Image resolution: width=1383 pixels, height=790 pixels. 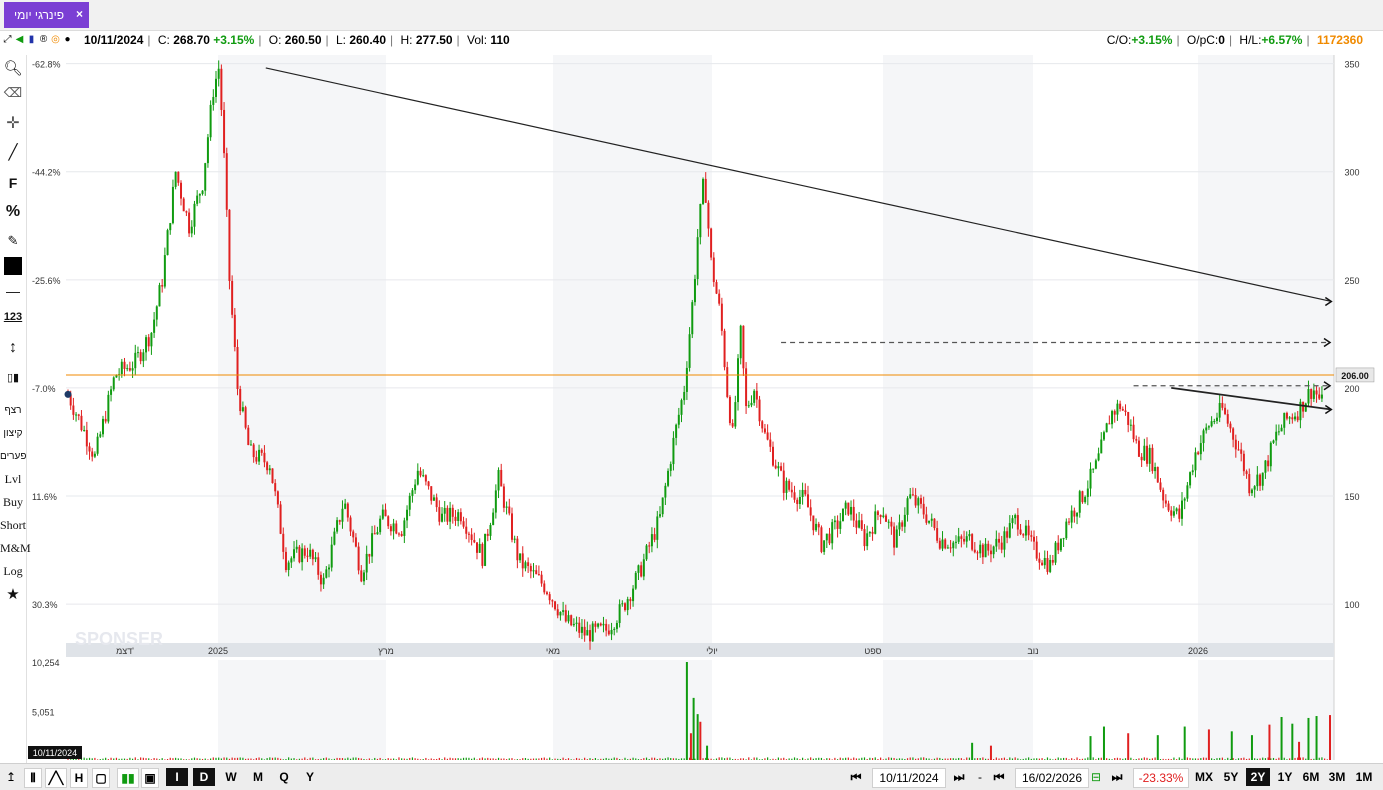 What do you see at coordinates (1096, 777) in the screenshot?
I see `lock-icon: ⊟` at bounding box center [1096, 777].